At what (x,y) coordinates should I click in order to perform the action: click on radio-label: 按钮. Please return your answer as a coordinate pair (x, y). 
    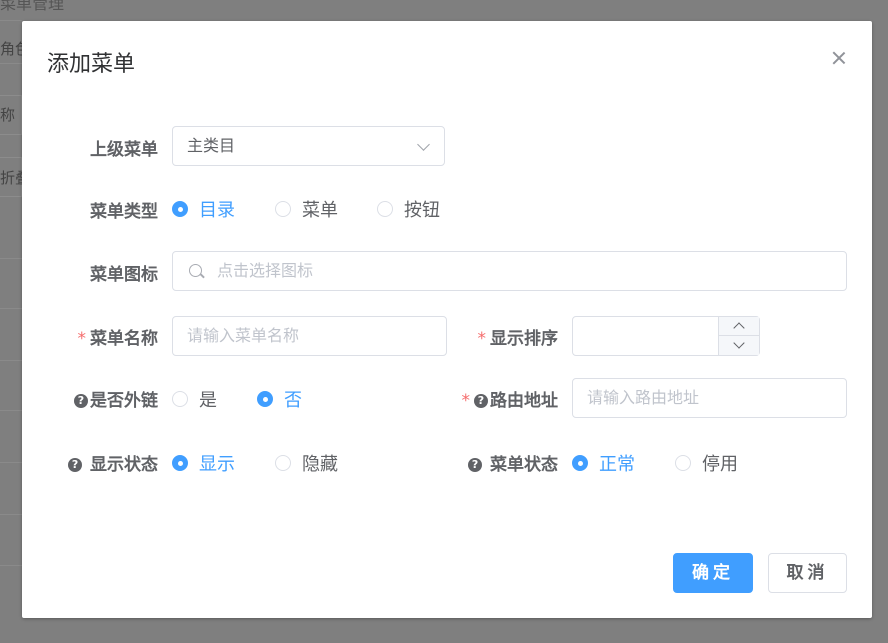
    Looking at the image, I should click on (422, 210).